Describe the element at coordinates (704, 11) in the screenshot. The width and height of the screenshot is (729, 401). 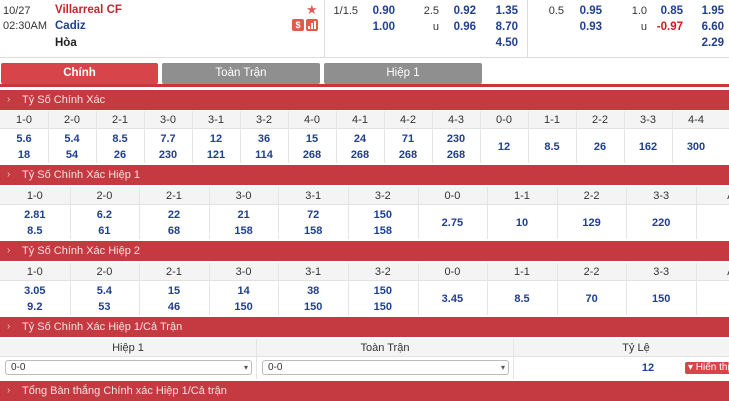
I see `fh-1x2-home-odds: 1.95` at that location.